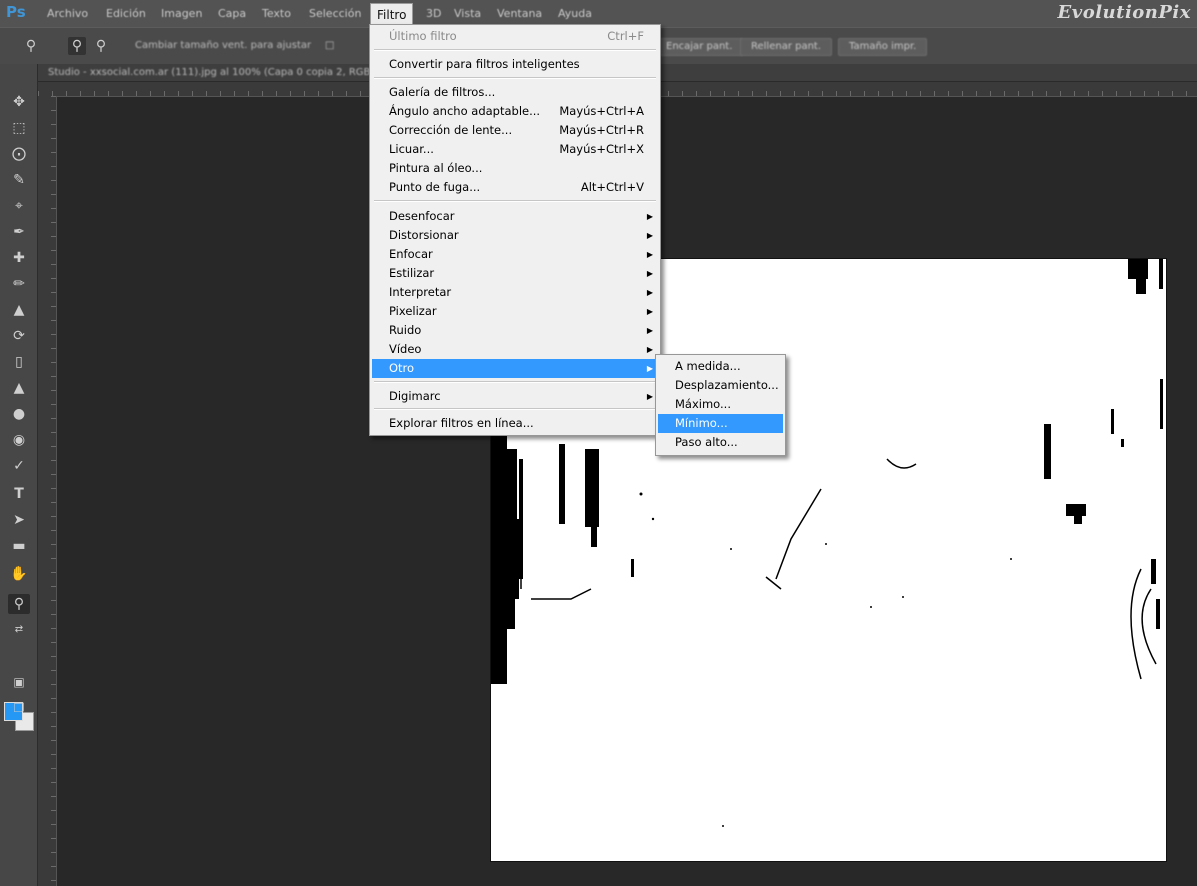  Describe the element at coordinates (77, 46) in the screenshot. I see `zoom-in-icon: ⚲` at that location.